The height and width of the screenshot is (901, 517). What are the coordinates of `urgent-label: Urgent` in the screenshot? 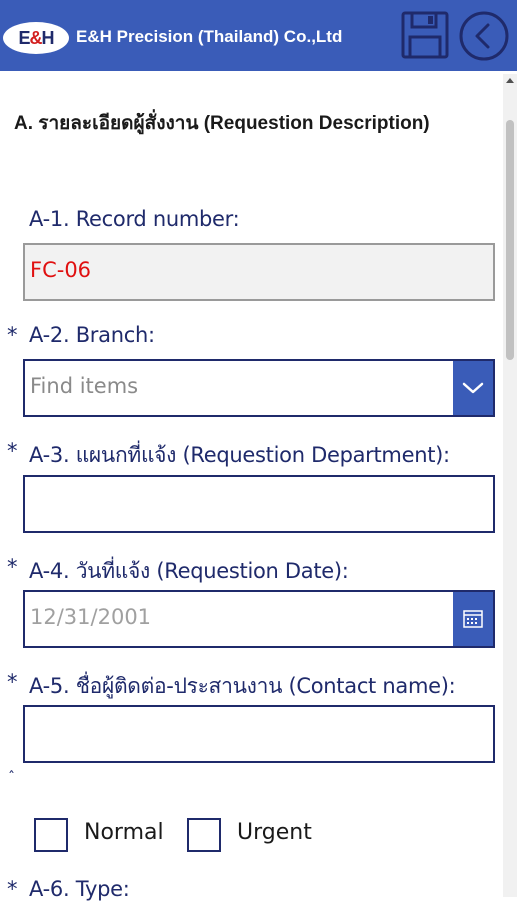 It's located at (274, 832).